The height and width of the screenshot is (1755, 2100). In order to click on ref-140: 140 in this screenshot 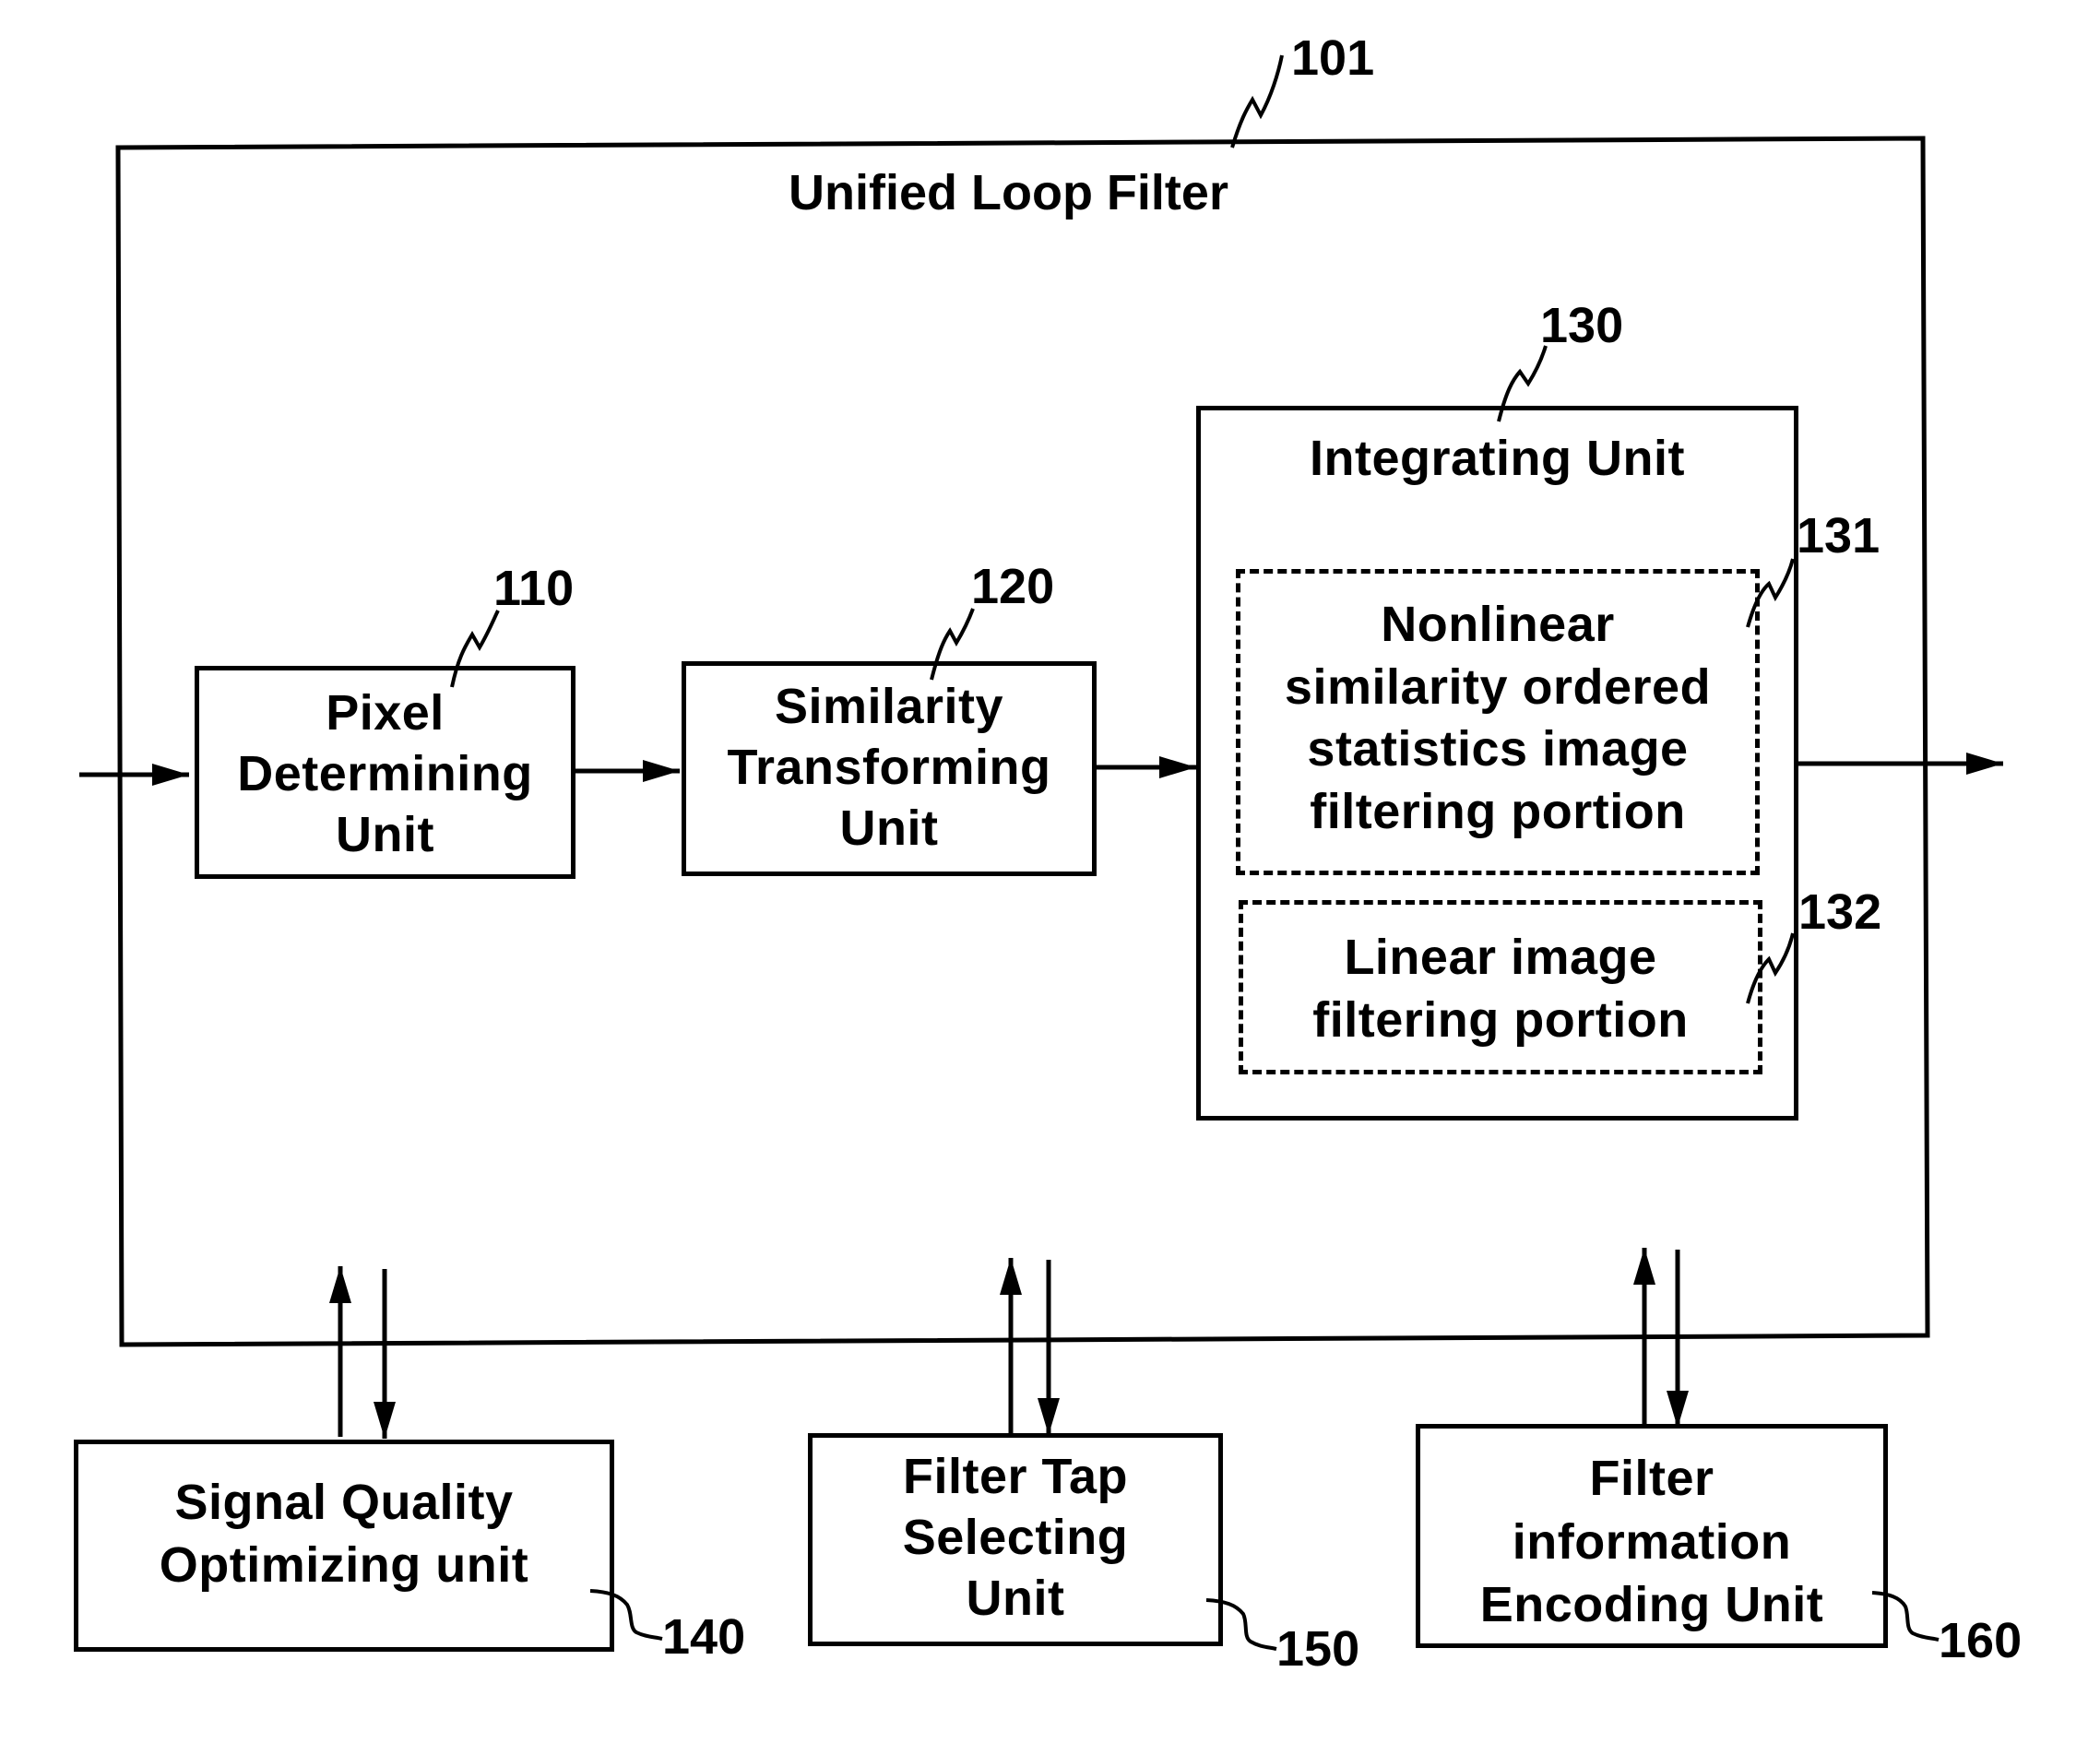, I will do `click(704, 1637)`.